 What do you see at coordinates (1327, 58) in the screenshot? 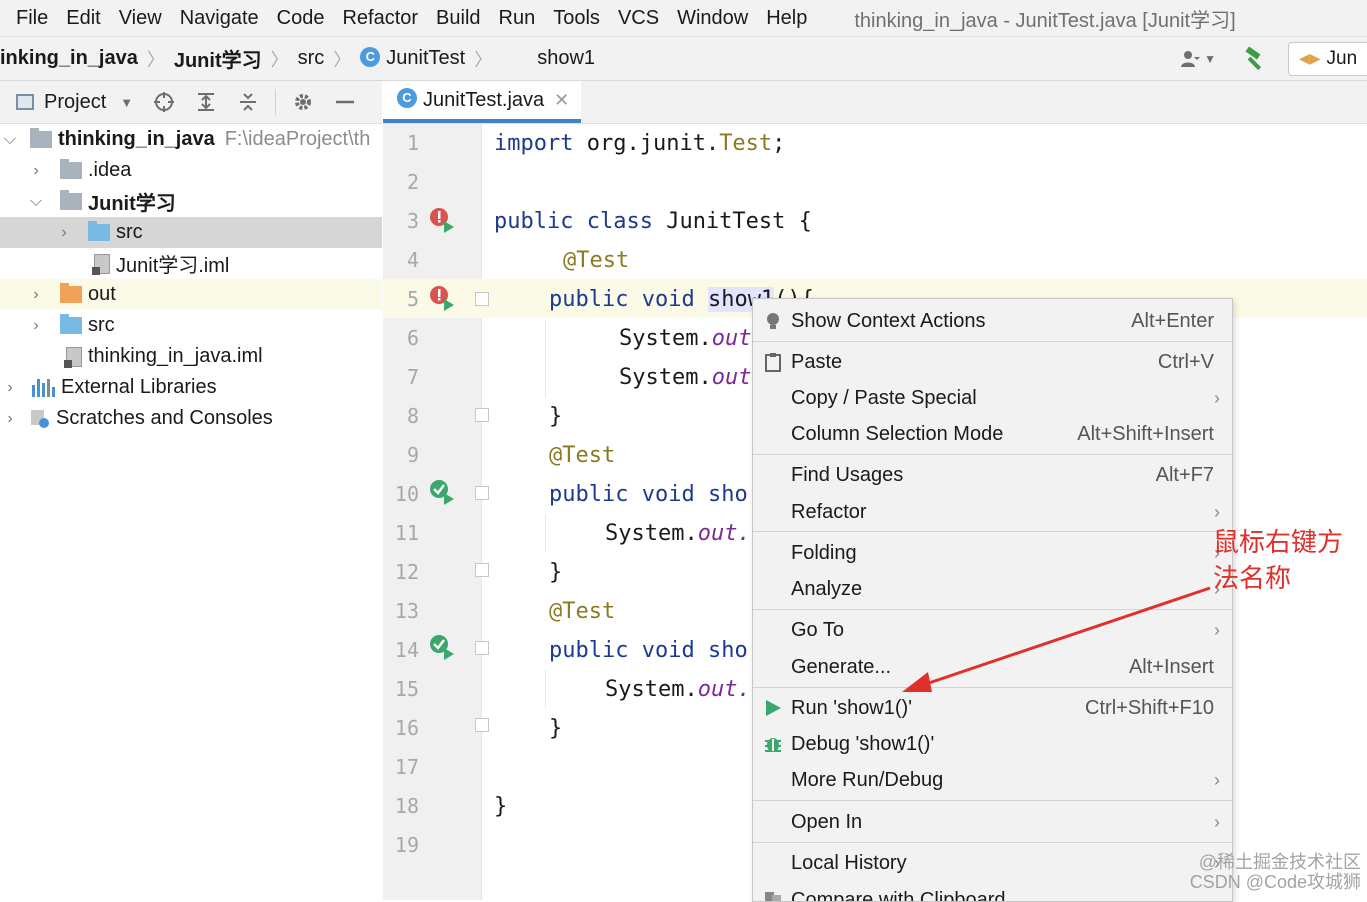
I see `run-configuration-selector: ◀▶ Jun` at bounding box center [1327, 58].